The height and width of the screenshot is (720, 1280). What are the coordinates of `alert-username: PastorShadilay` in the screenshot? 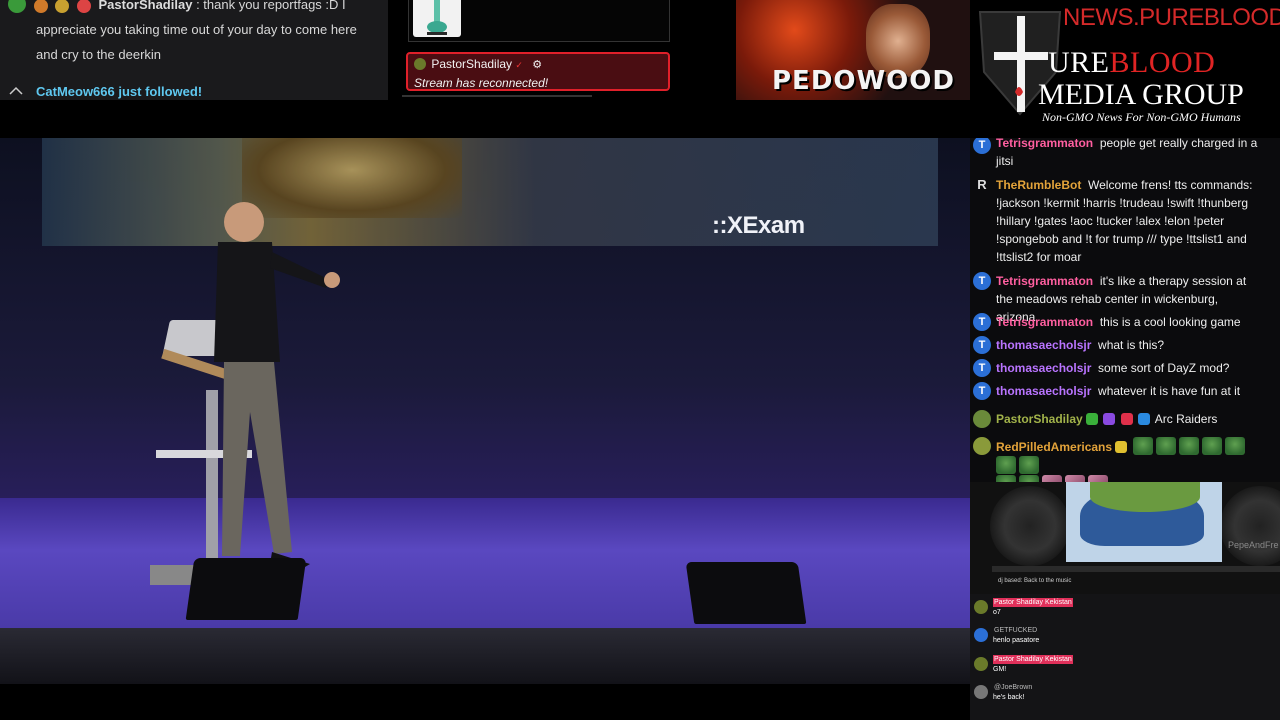 It's located at (472, 64).